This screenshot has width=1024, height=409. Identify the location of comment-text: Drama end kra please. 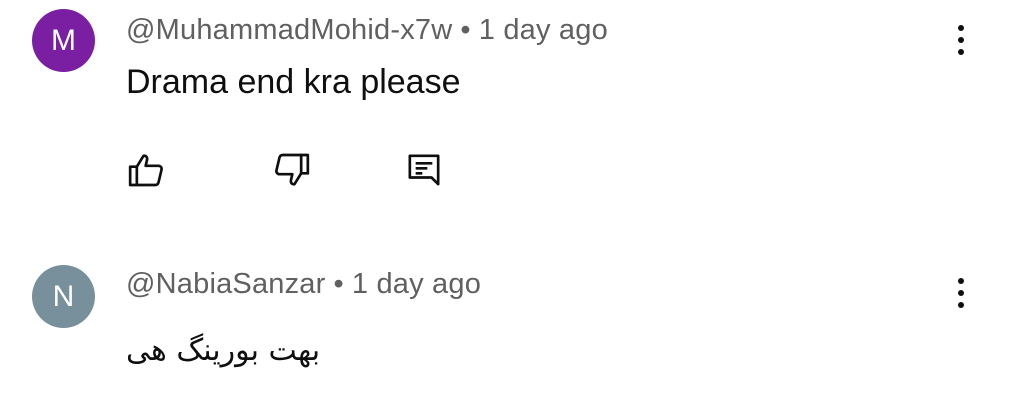
(293, 82).